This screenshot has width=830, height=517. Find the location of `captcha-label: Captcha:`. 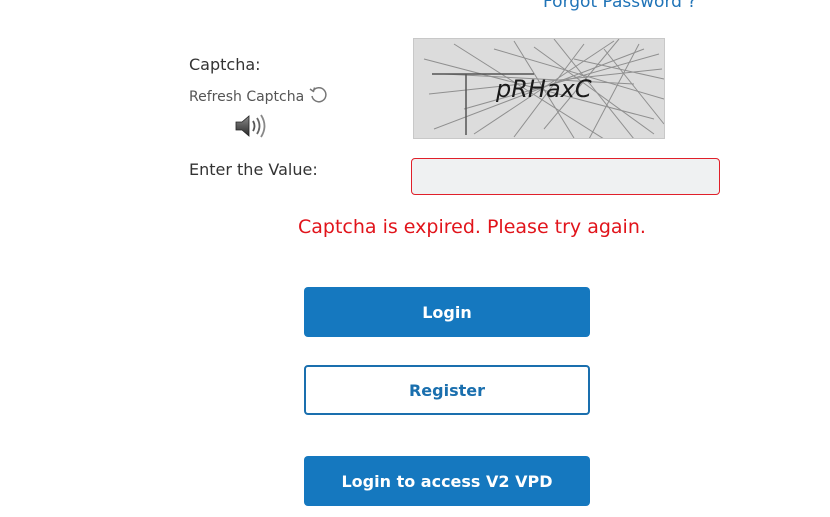

captcha-label: Captcha: is located at coordinates (225, 64).